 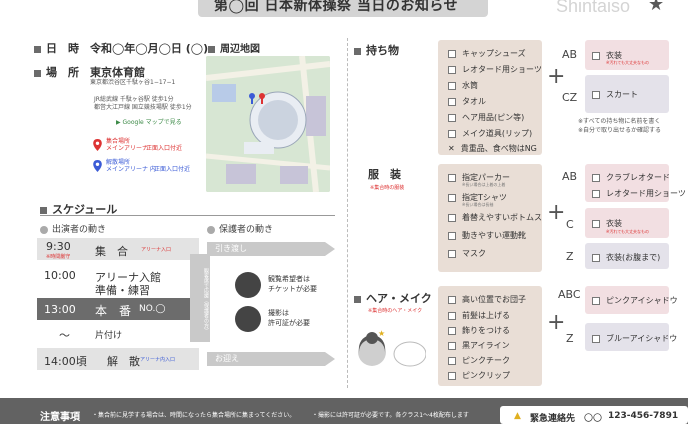 What do you see at coordinates (131, 169) in the screenshot?
I see `dismiss-place: メインアリーナ 内` at bounding box center [131, 169].